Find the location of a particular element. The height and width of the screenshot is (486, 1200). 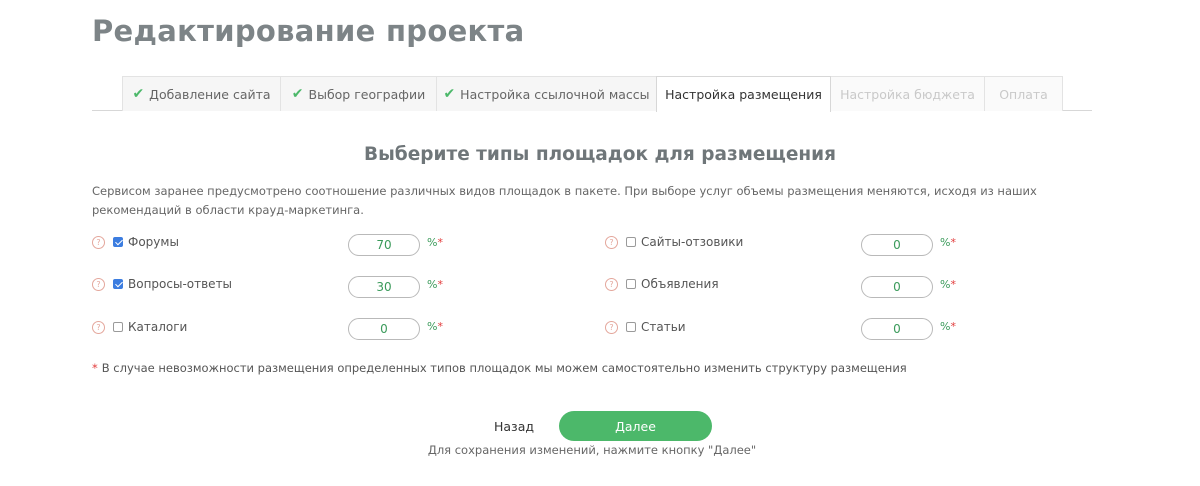

platform-percent-input-review-sites is located at coordinates (897, 245).